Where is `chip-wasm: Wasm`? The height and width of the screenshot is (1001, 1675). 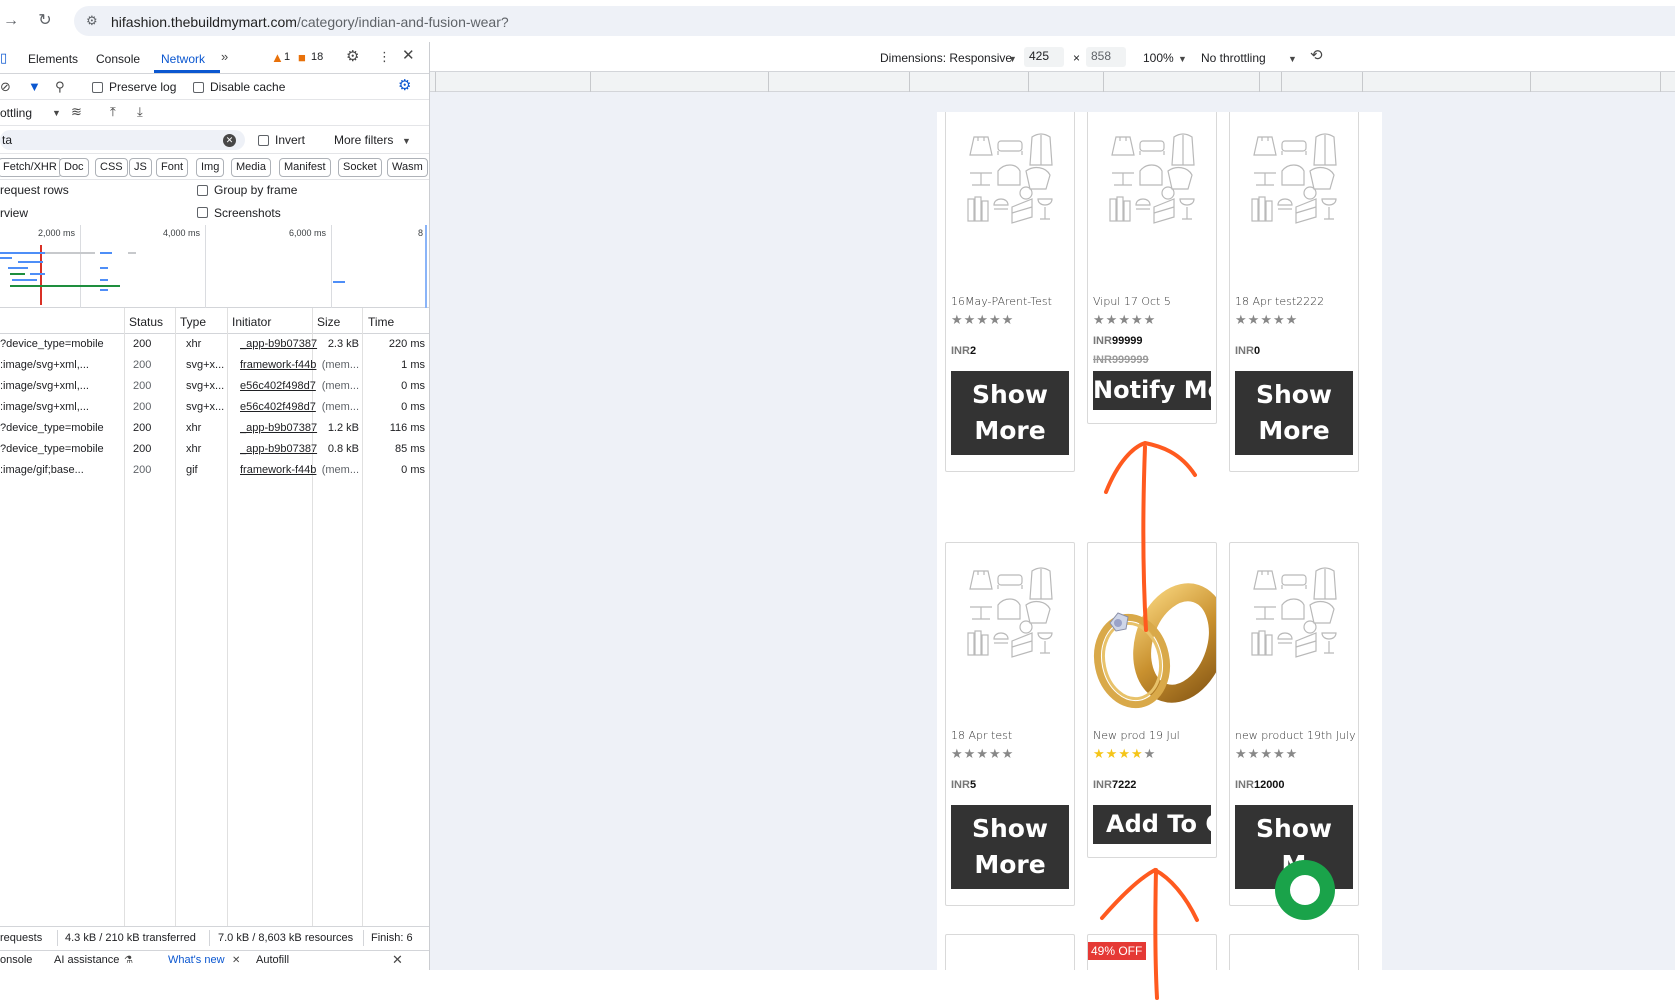 chip-wasm: Wasm is located at coordinates (407, 167).